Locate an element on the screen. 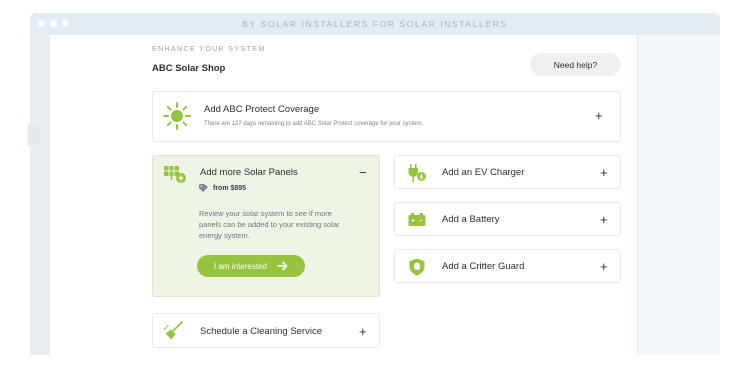 Image resolution: width=750 pixels, height=375 pixels. minimize-dot is located at coordinates (53, 23).